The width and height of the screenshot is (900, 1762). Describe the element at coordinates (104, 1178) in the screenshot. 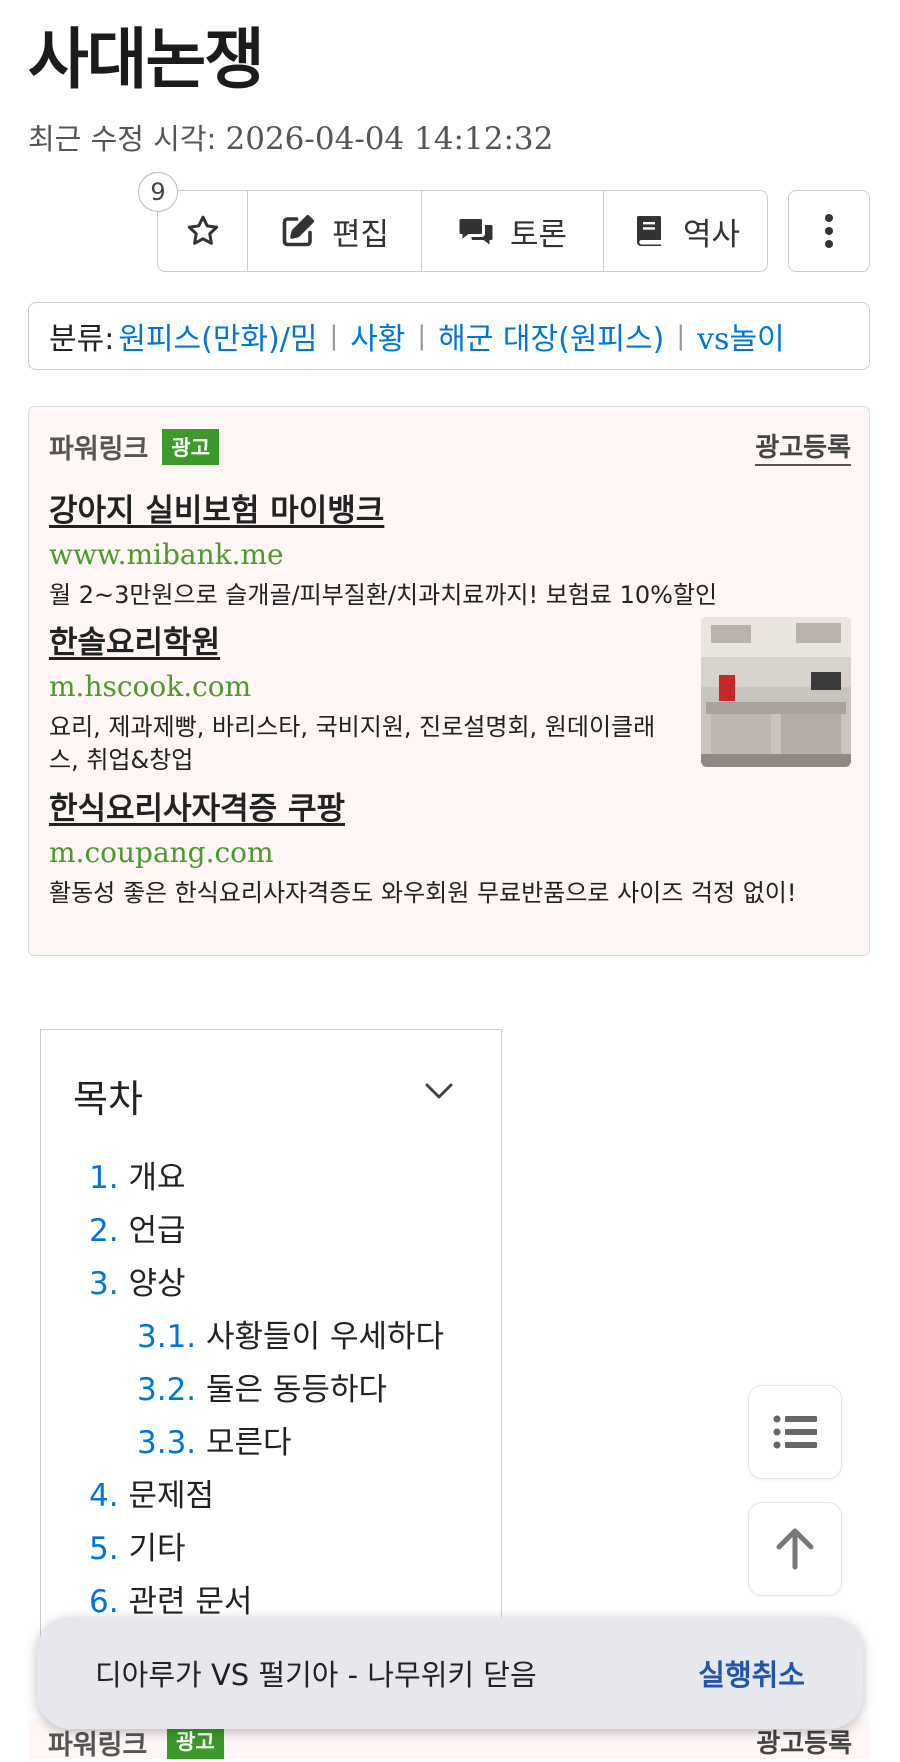

I see `toc-number: 1.` at that location.